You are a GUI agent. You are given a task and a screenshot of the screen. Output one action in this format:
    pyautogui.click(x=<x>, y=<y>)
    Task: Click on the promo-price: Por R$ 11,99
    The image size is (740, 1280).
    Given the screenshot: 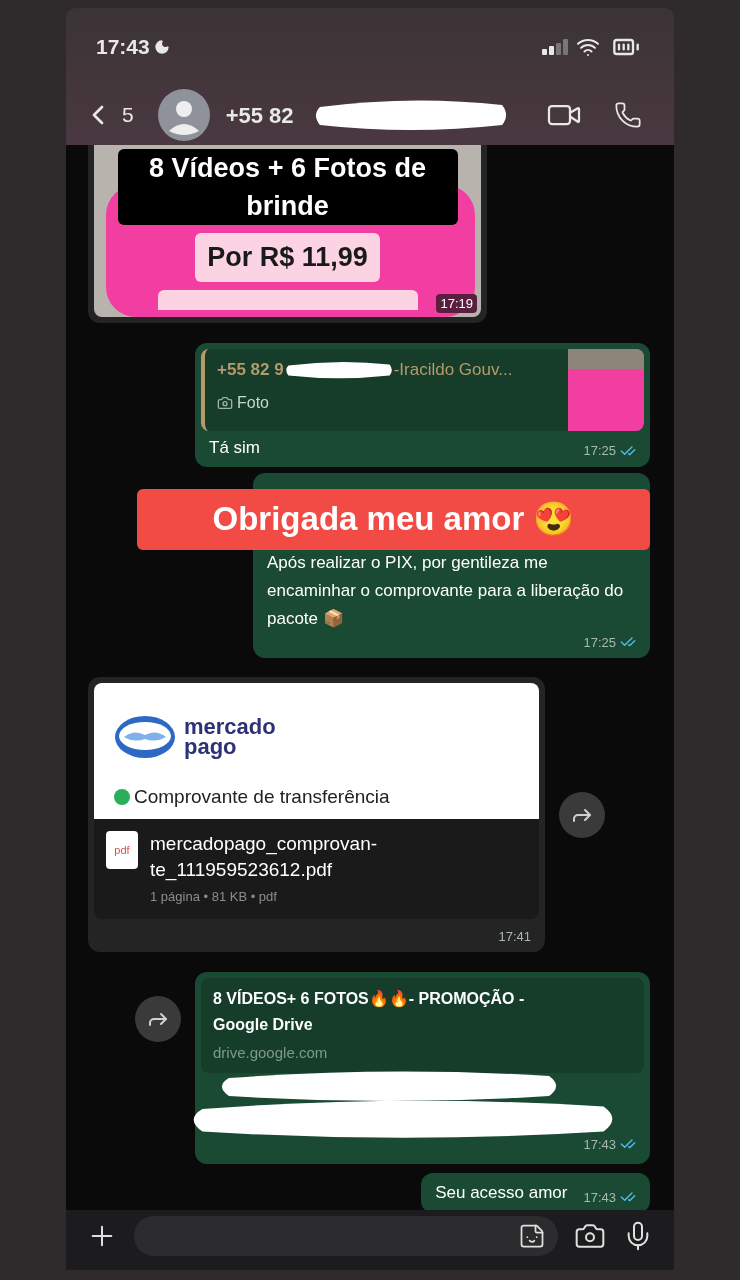 What is the action you would take?
    pyautogui.click(x=287, y=257)
    